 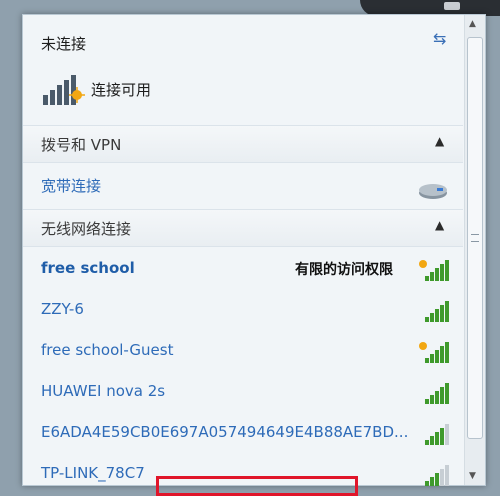 What do you see at coordinates (88, 268) in the screenshot?
I see `network-name: free school` at bounding box center [88, 268].